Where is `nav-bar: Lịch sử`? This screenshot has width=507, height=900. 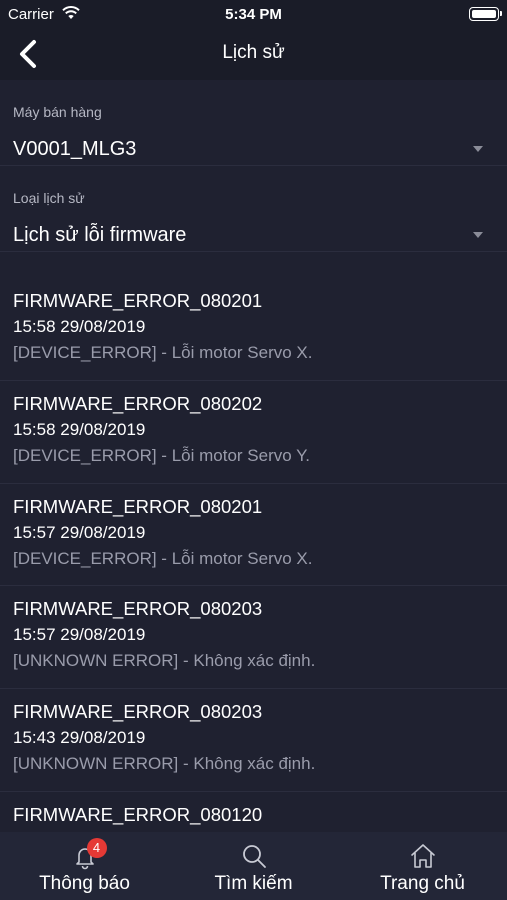 nav-bar: Lịch sử is located at coordinates (253, 54).